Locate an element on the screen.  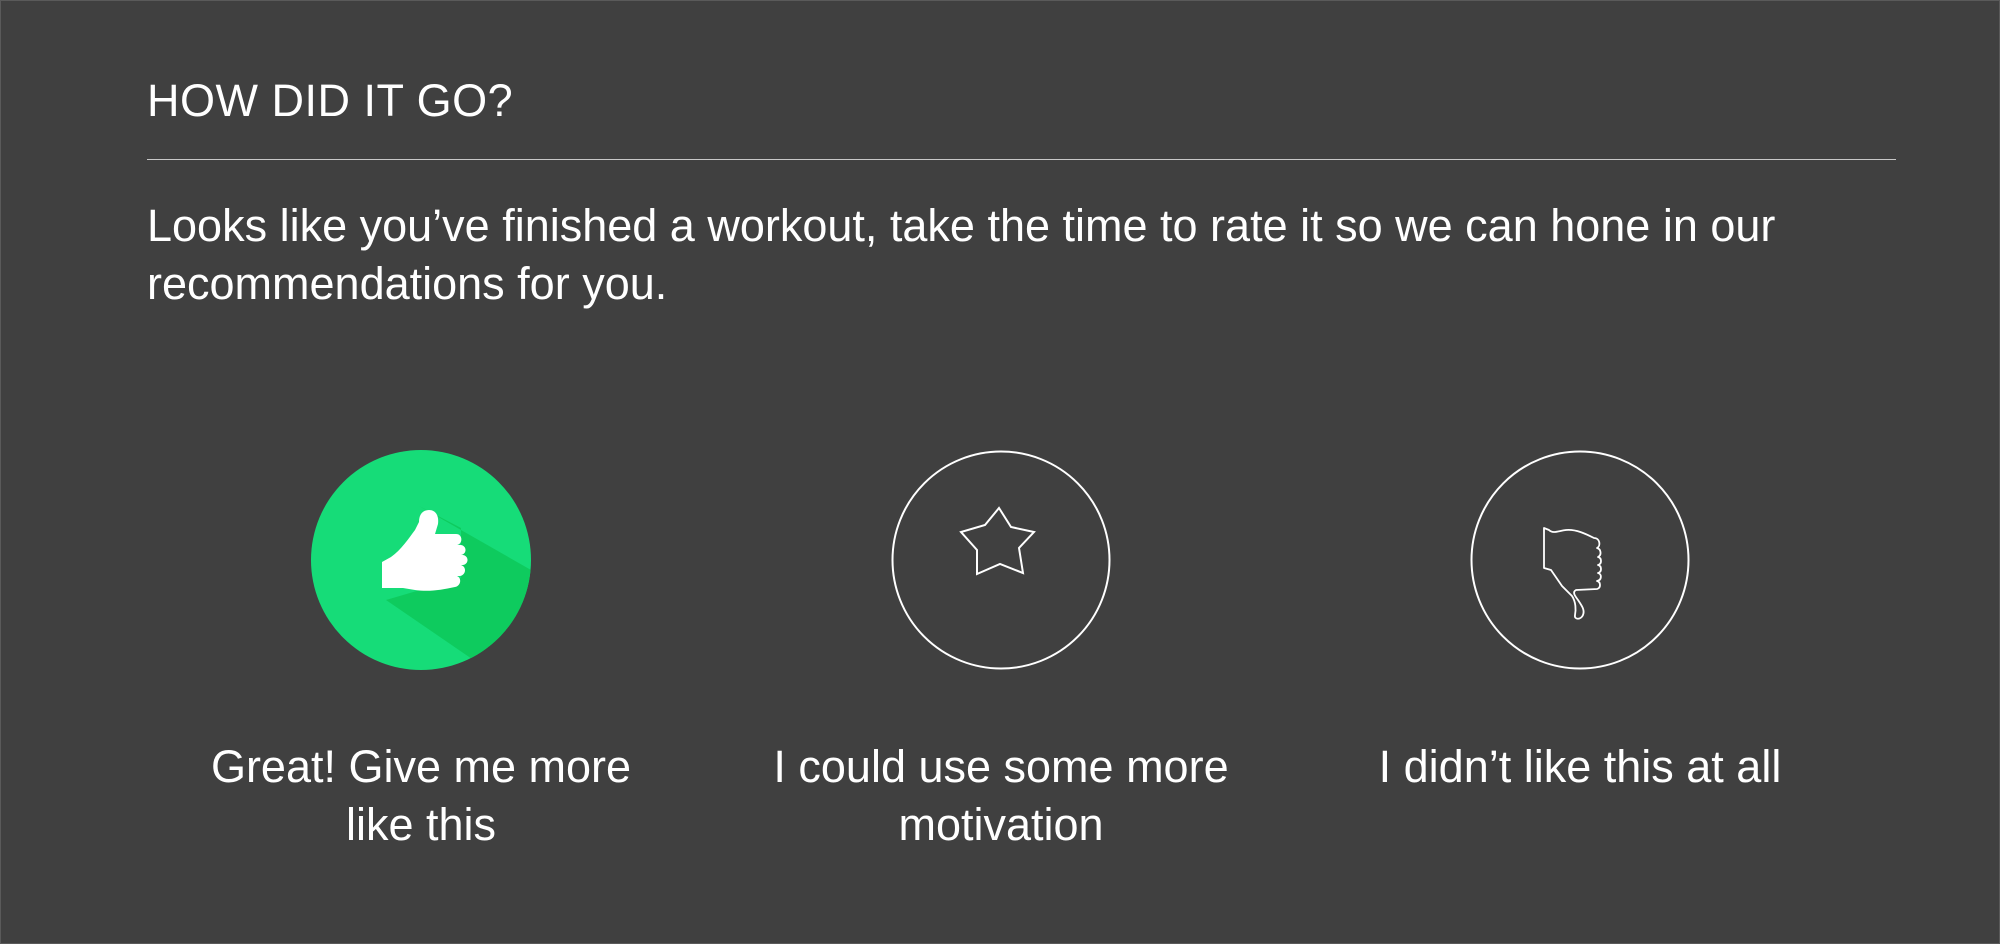
rate-great-button: Great! Give me more like this is located at coordinates (421, 652).